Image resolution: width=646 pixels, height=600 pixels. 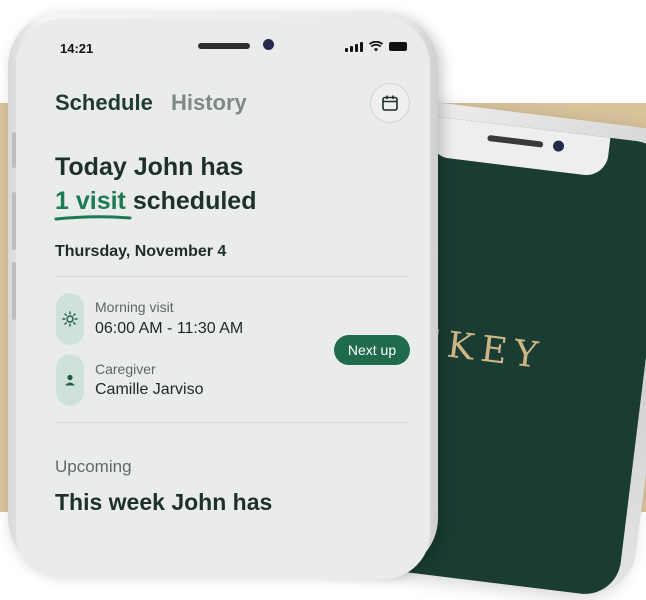 I want to click on tab-schedule: Schedule, so click(x=104, y=103).